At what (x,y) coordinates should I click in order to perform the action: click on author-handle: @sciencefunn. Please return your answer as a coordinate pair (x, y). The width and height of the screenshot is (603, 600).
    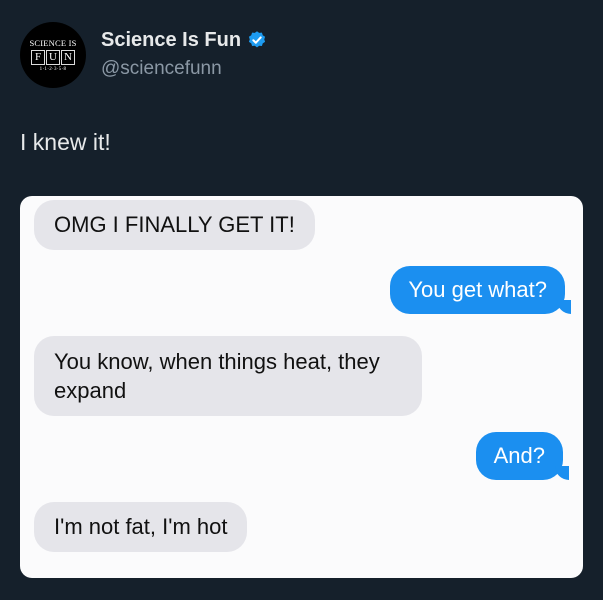
    Looking at the image, I should click on (184, 69).